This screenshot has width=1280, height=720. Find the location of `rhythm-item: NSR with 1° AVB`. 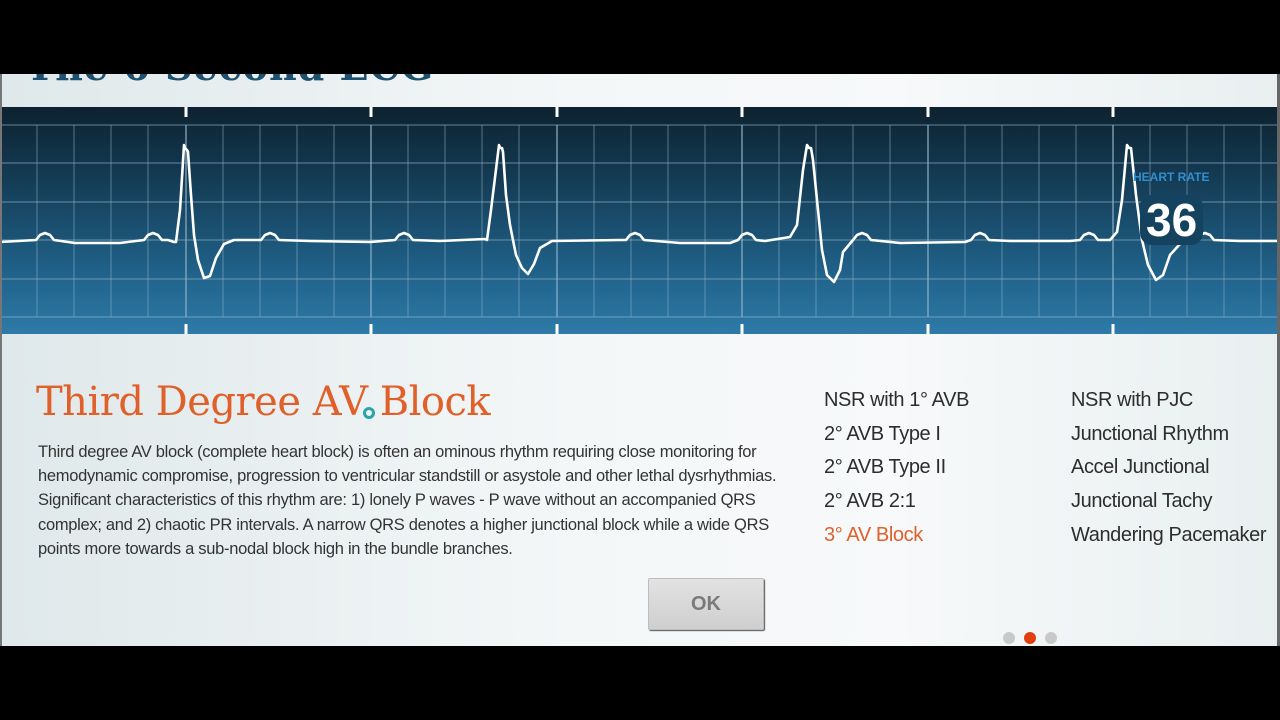

rhythm-item: NSR with 1° AVB is located at coordinates (896, 401).